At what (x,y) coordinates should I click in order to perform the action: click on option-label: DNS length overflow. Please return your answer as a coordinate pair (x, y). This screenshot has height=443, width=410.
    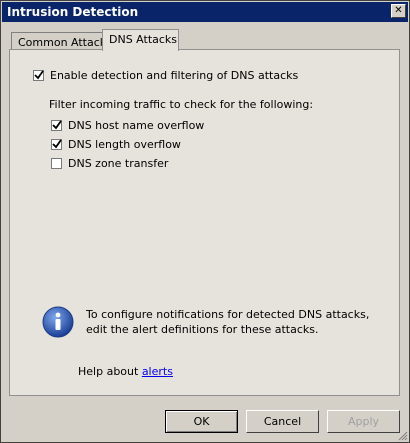
    Looking at the image, I should click on (124, 144).